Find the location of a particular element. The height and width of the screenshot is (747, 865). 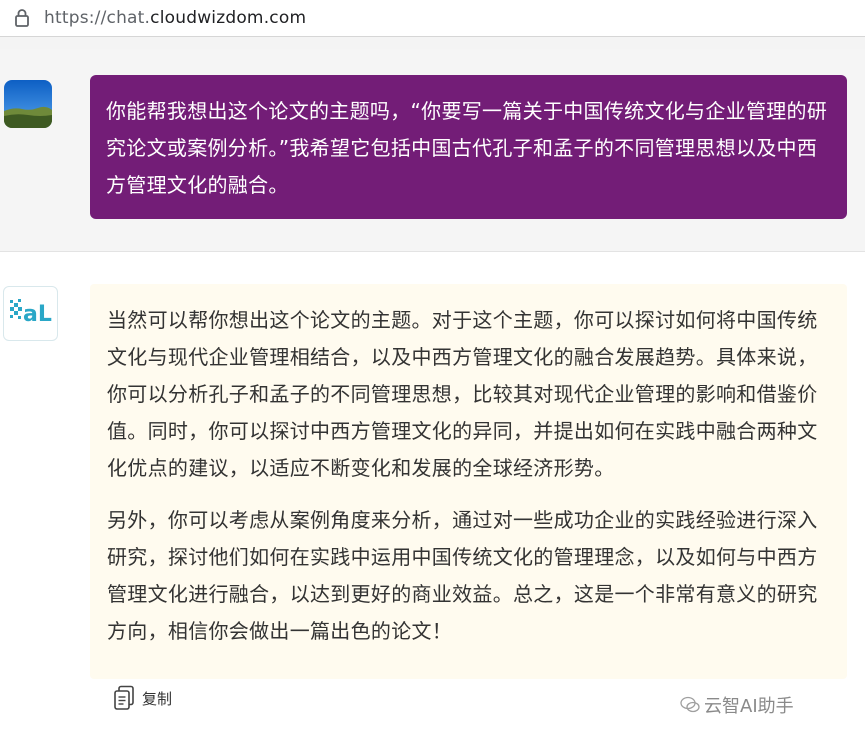

watermark: 云智AI助手 is located at coordinates (737, 705).